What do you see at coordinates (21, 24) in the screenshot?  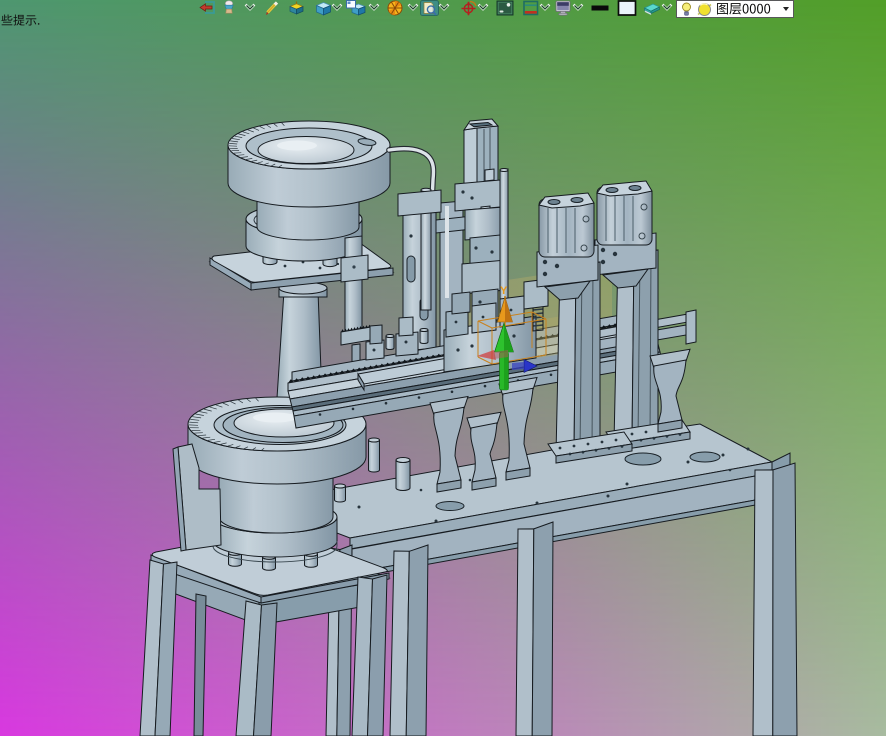 I see `hint-text` at bounding box center [21, 24].